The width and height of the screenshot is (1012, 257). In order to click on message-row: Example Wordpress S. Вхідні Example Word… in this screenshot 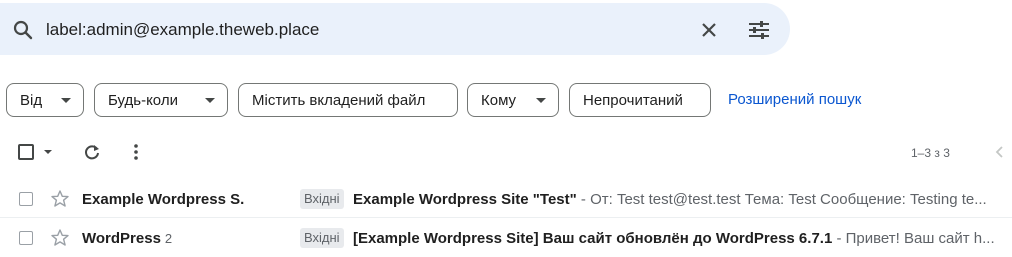, I will do `click(506, 199)`.